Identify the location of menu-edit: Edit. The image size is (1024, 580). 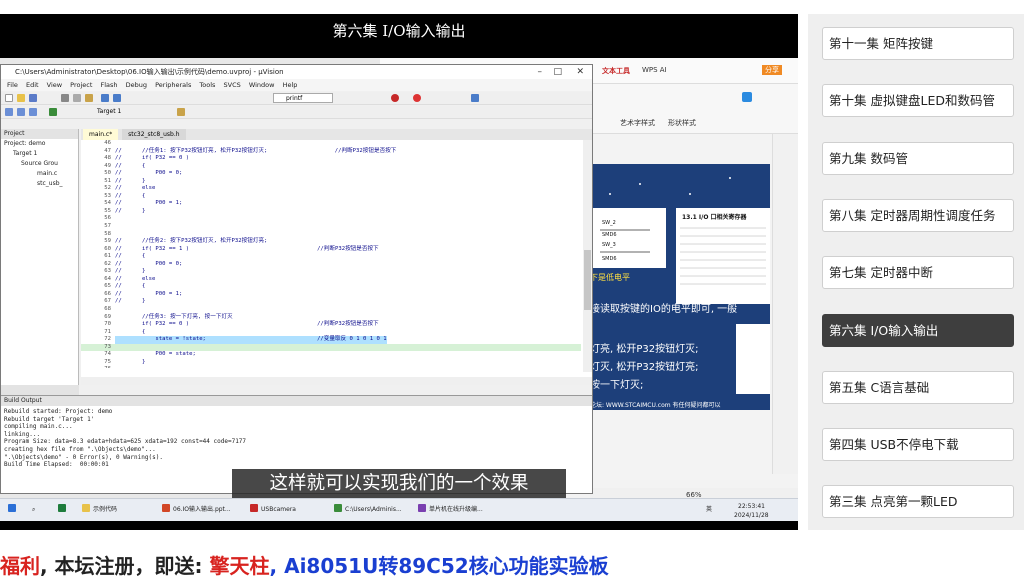
(32, 85).